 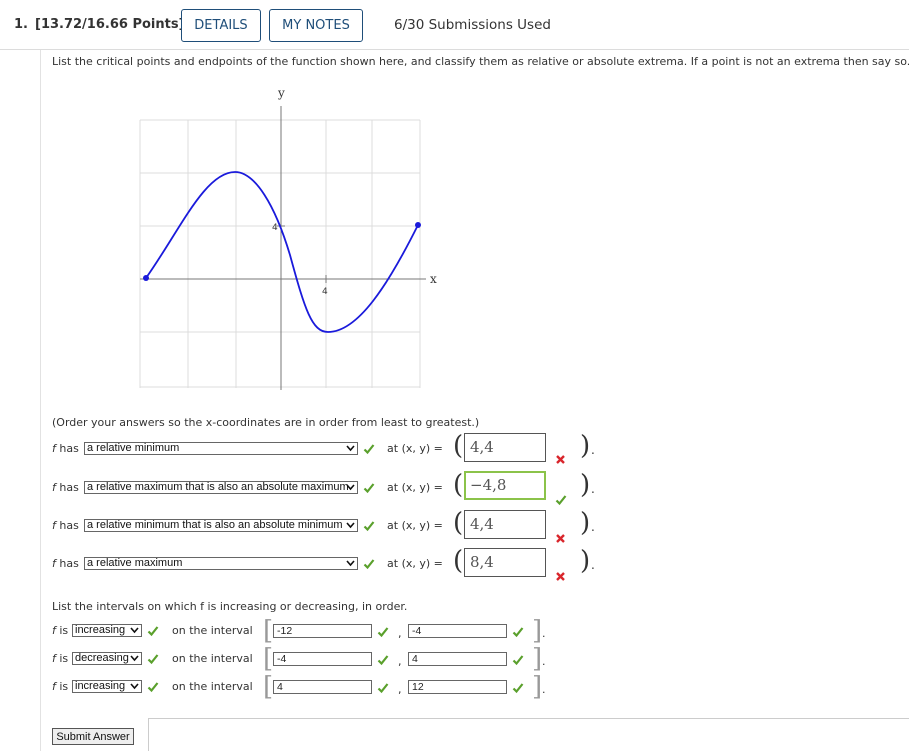 What do you see at coordinates (505, 562) in the screenshot?
I see `extrema-answer-4: 8,4` at bounding box center [505, 562].